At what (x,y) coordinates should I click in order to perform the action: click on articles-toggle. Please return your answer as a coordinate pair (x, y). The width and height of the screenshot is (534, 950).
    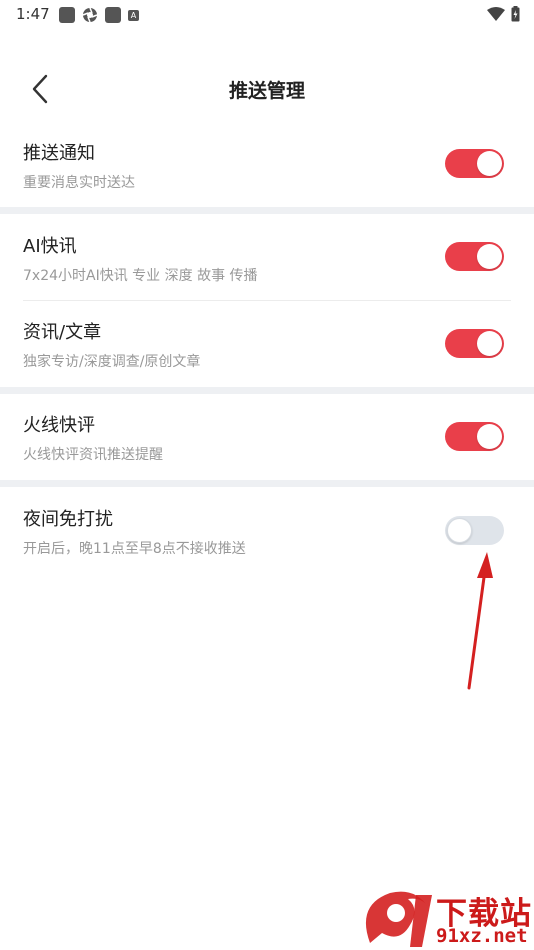
    Looking at the image, I should click on (474, 343).